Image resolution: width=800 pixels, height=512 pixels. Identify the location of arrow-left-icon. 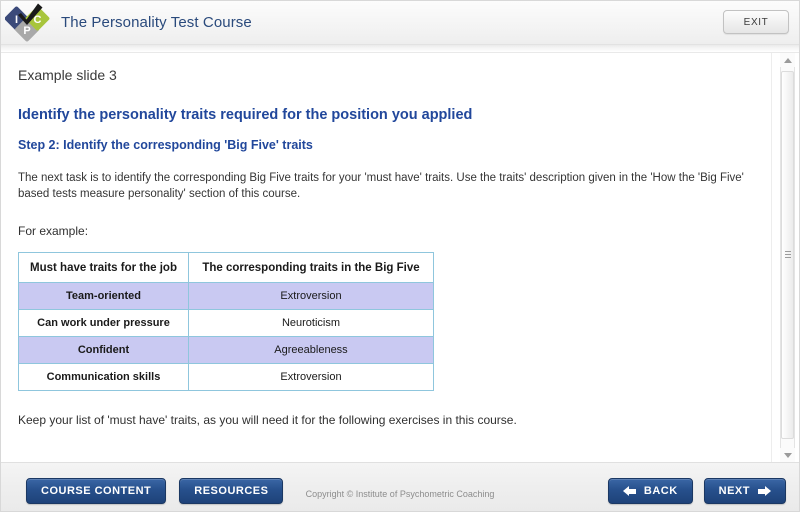
(629, 491).